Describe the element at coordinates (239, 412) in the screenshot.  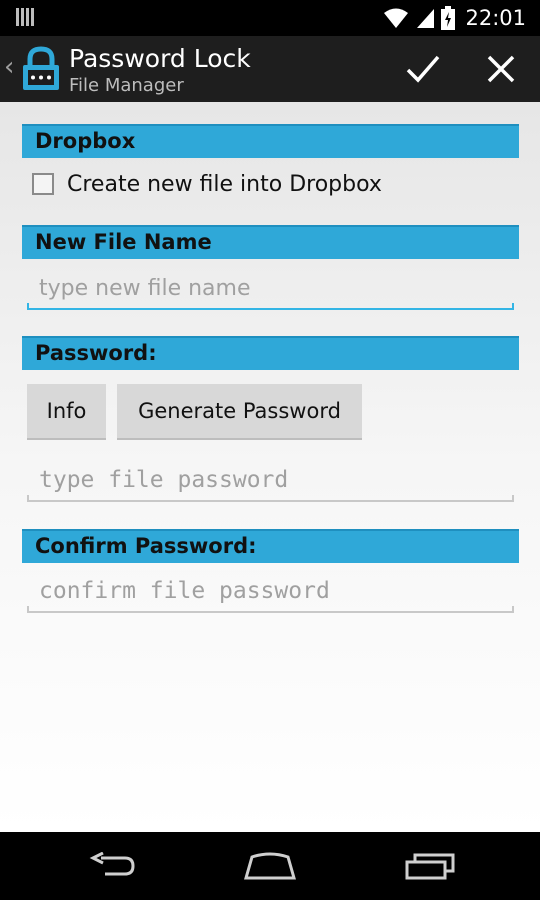
I see `generate-password-button: Generate Password` at that location.